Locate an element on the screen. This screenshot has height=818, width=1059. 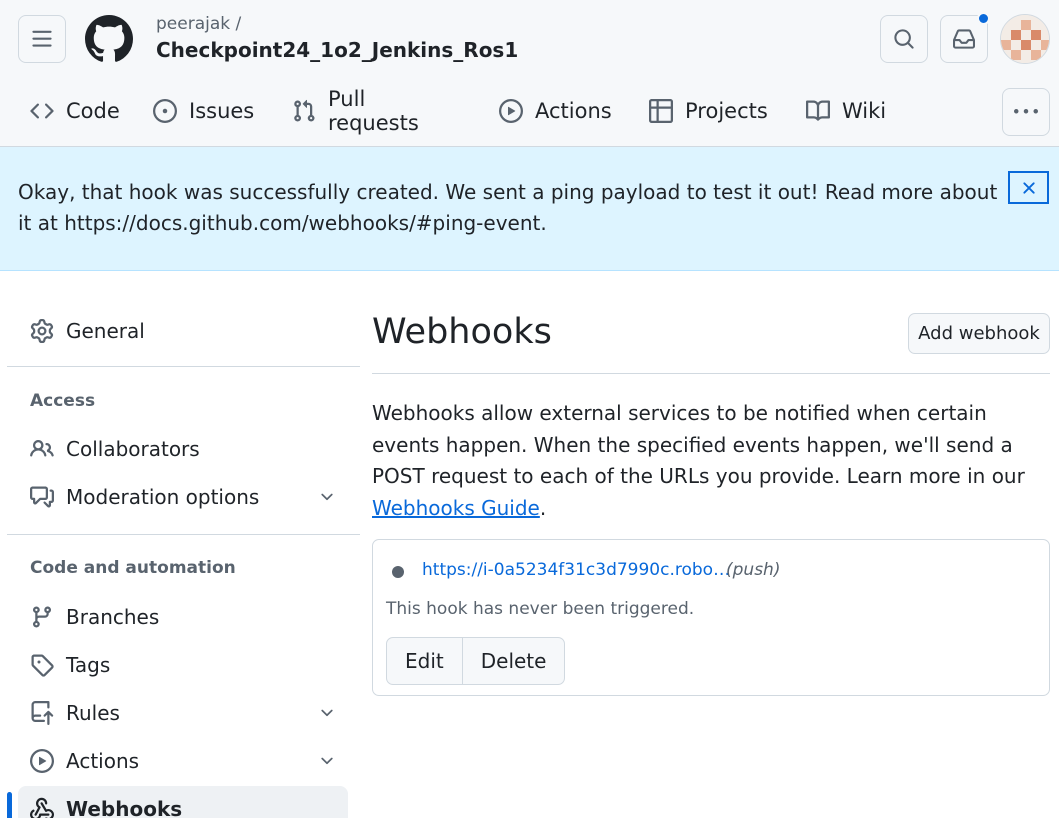
issue-opened-icon is located at coordinates (165, 111).